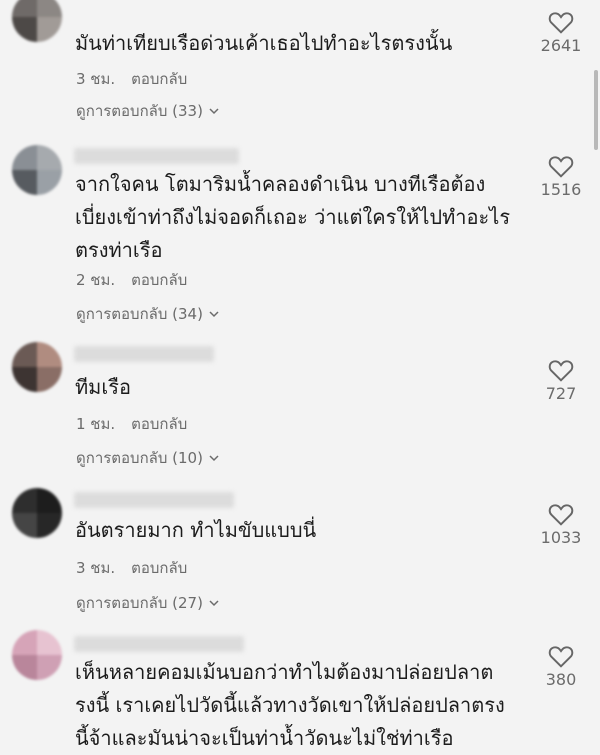 Image resolution: width=600 pixels, height=755 pixels. Describe the element at coordinates (561, 189) in the screenshot. I see `like-count: 1516` at that location.